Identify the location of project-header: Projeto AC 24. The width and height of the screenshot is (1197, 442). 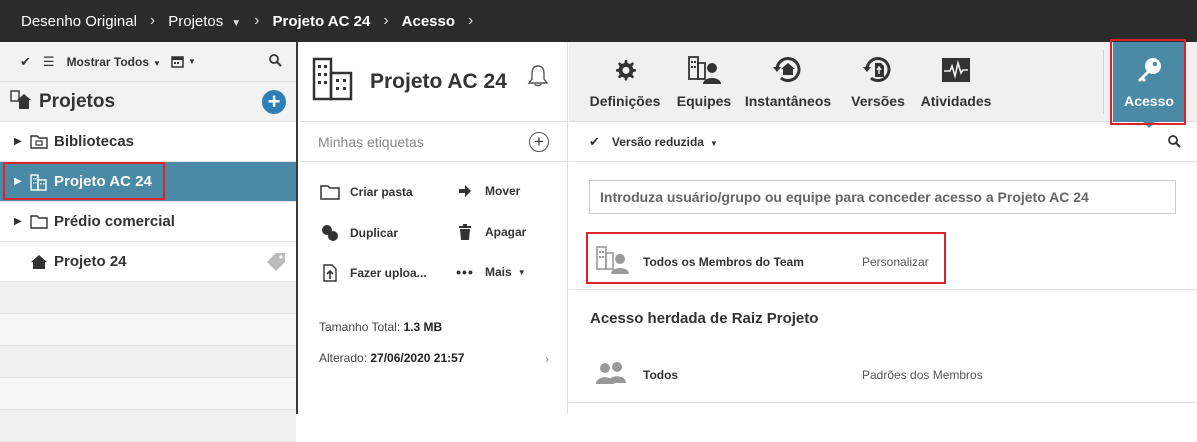
(433, 82).